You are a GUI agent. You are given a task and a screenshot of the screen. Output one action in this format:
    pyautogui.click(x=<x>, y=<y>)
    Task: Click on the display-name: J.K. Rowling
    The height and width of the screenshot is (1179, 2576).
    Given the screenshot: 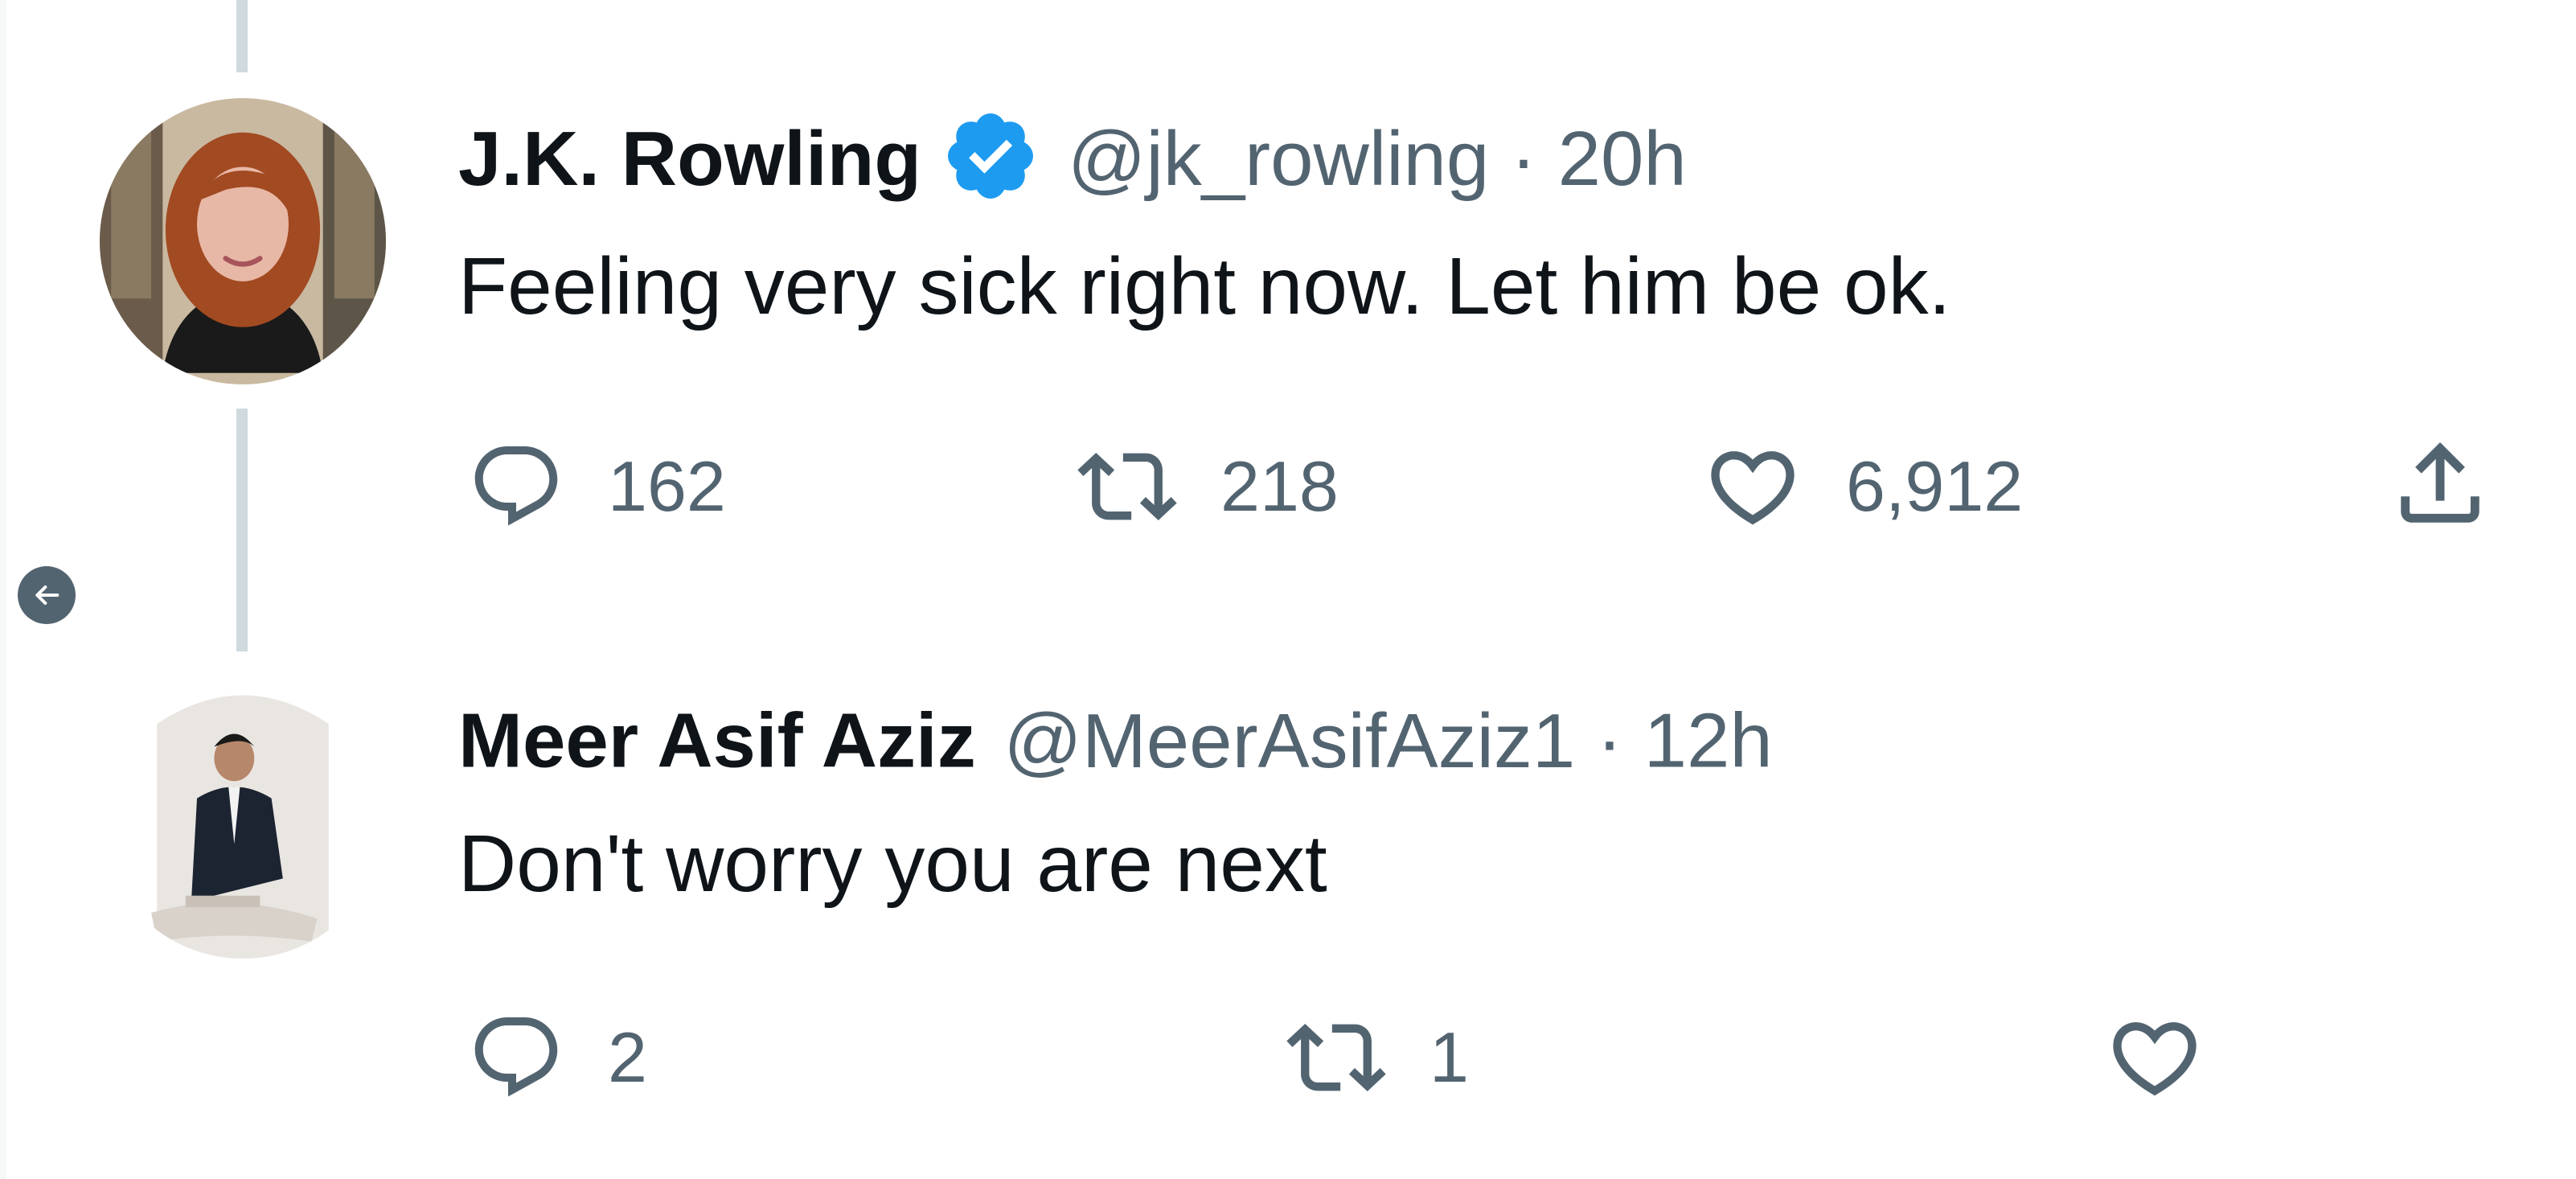 What is the action you would take?
    pyautogui.click(x=689, y=159)
    